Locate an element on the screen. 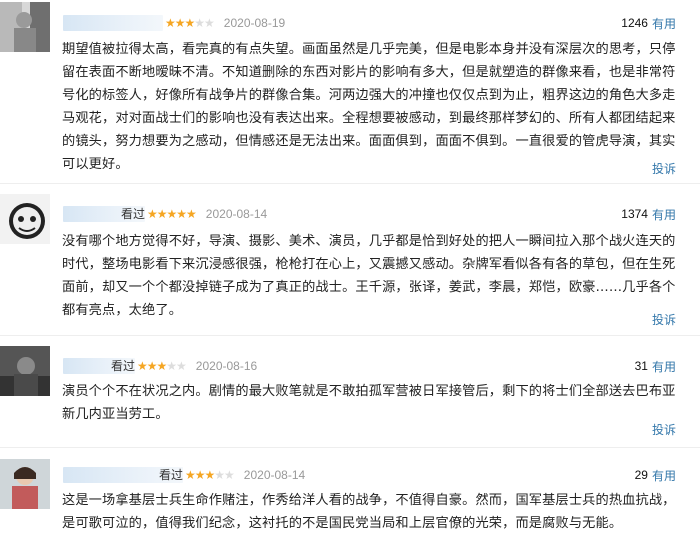  vote-number: 31 is located at coordinates (641, 366).